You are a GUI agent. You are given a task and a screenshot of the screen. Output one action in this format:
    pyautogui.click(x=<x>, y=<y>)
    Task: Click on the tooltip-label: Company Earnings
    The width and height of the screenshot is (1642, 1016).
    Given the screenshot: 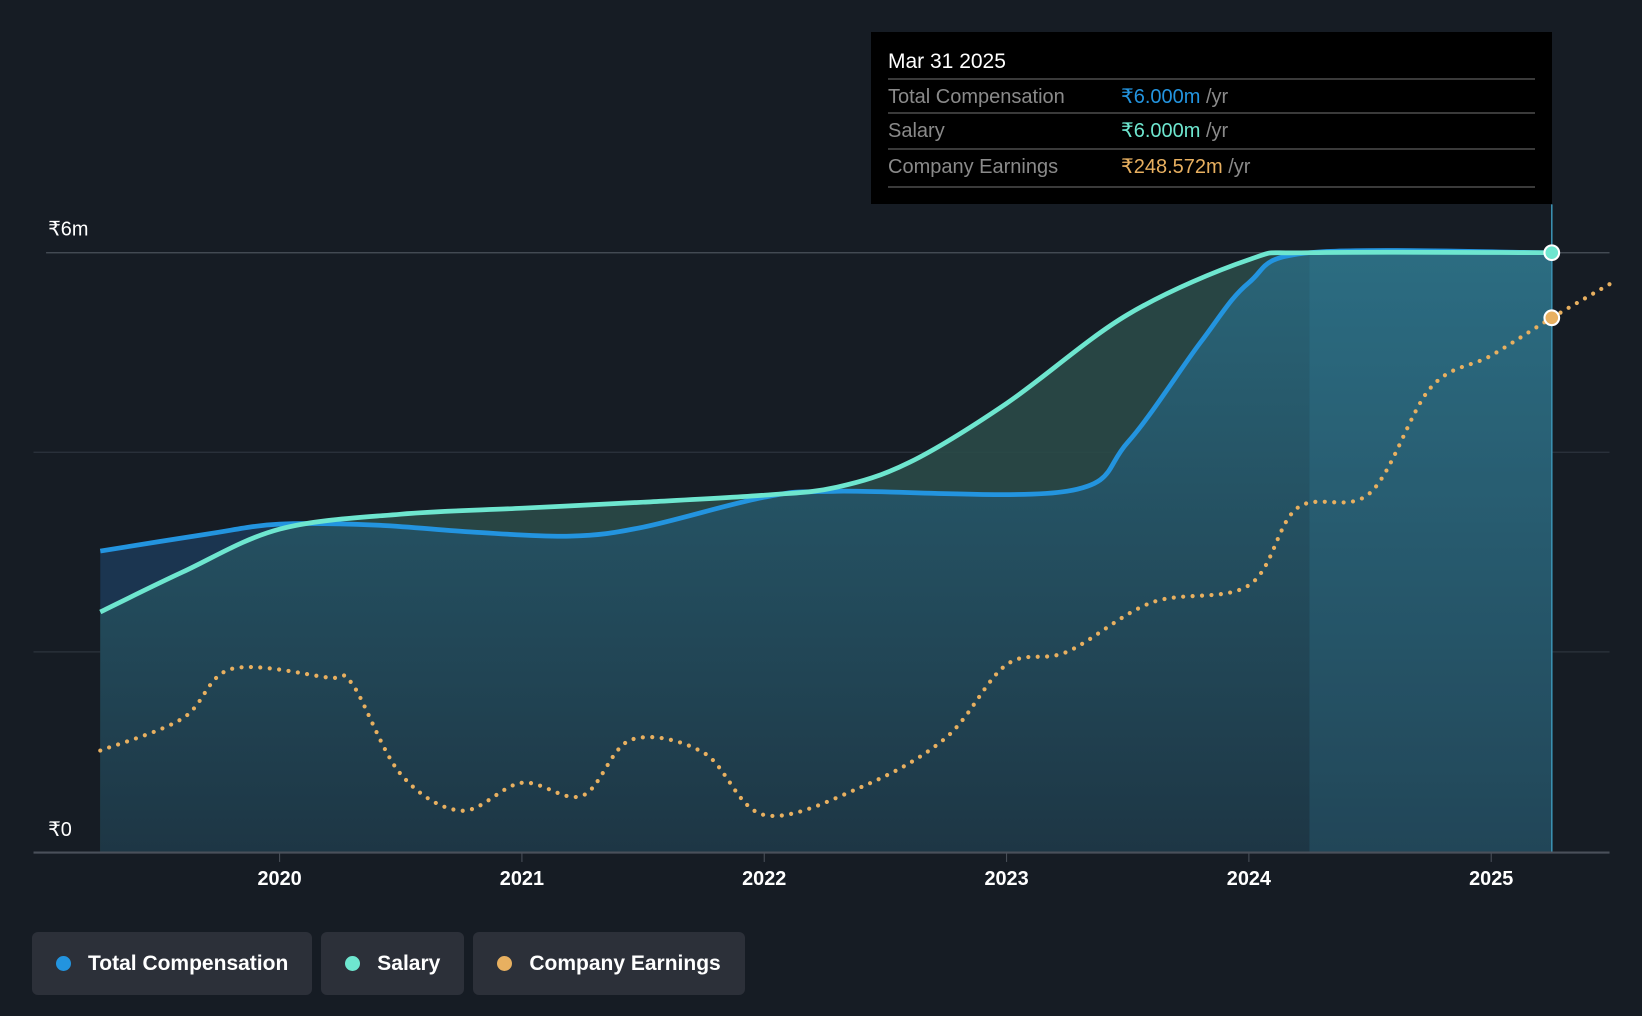 What is the action you would take?
    pyautogui.click(x=973, y=167)
    